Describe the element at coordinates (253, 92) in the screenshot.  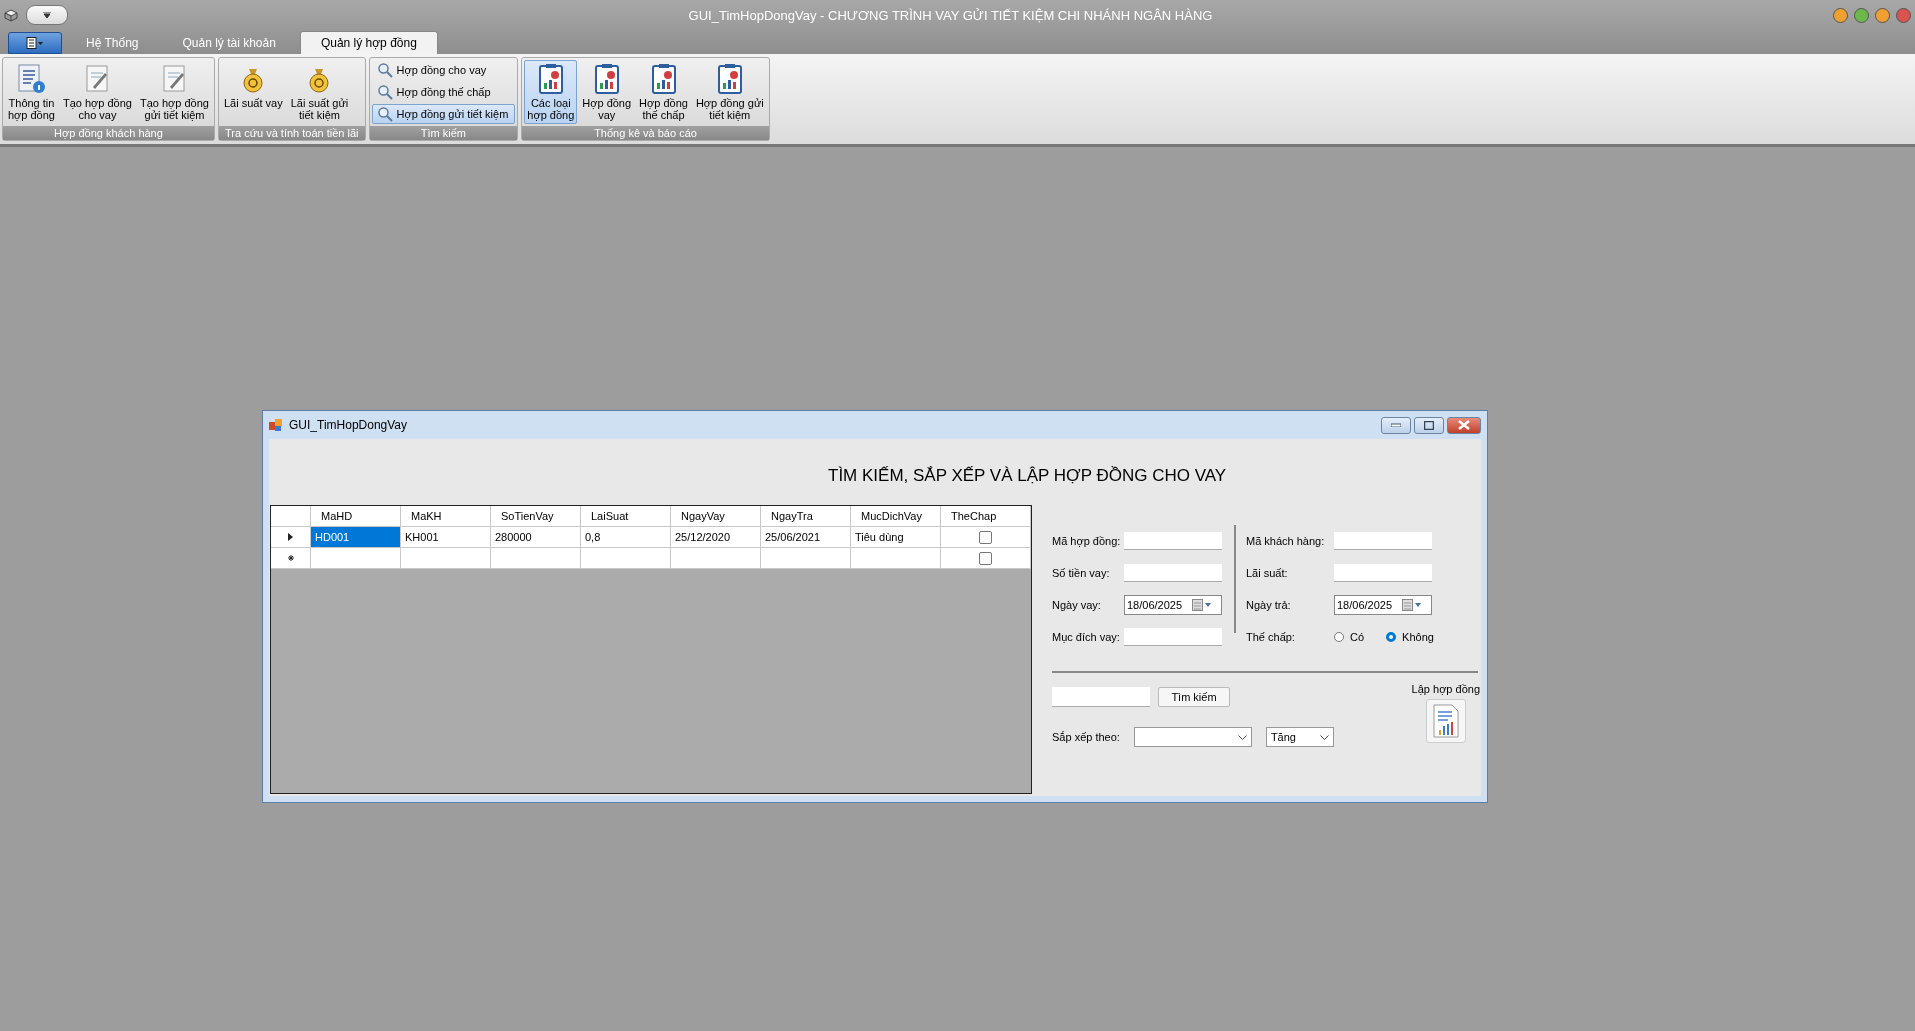
I see `ribbon-button: Lãi suất vay` at that location.